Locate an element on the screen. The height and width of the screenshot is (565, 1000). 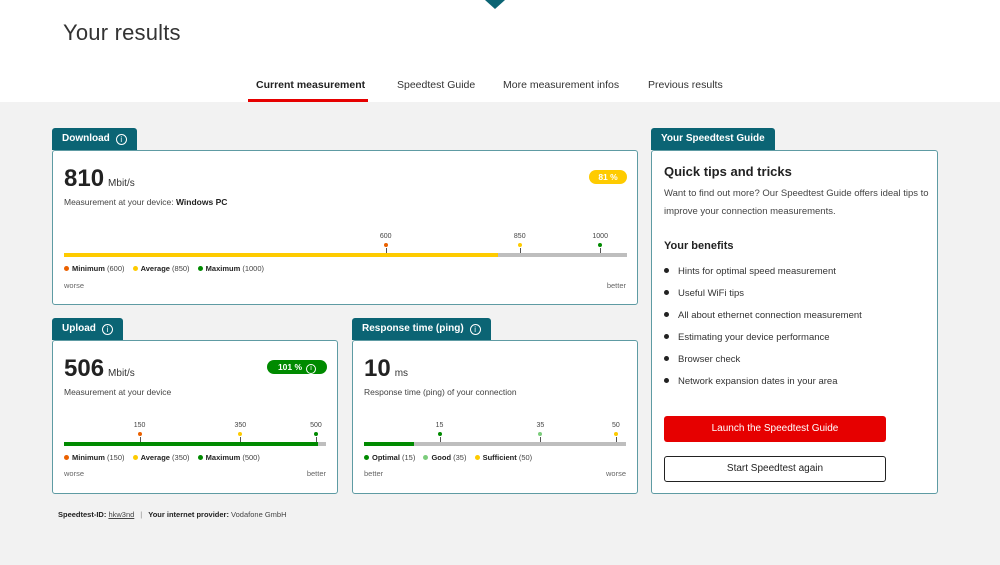
ping-tick-label: 50 is located at coordinates (616, 425).